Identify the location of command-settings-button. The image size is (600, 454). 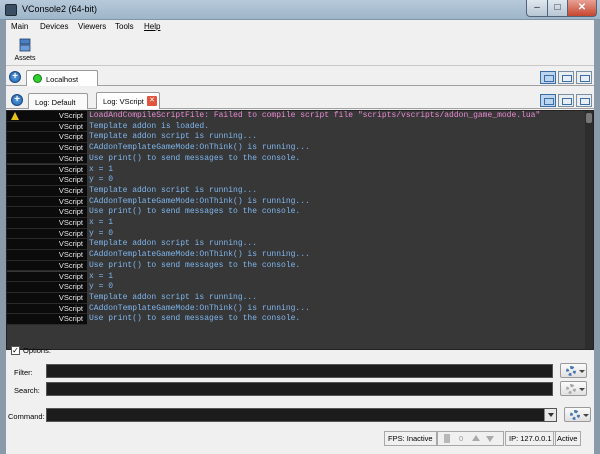
(577, 414).